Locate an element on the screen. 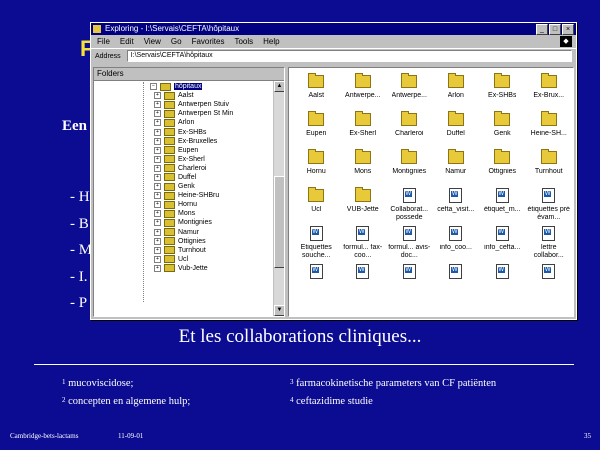 This screenshot has height=450, width=600. tree-item: + Charleroi is located at coordinates (193, 168).